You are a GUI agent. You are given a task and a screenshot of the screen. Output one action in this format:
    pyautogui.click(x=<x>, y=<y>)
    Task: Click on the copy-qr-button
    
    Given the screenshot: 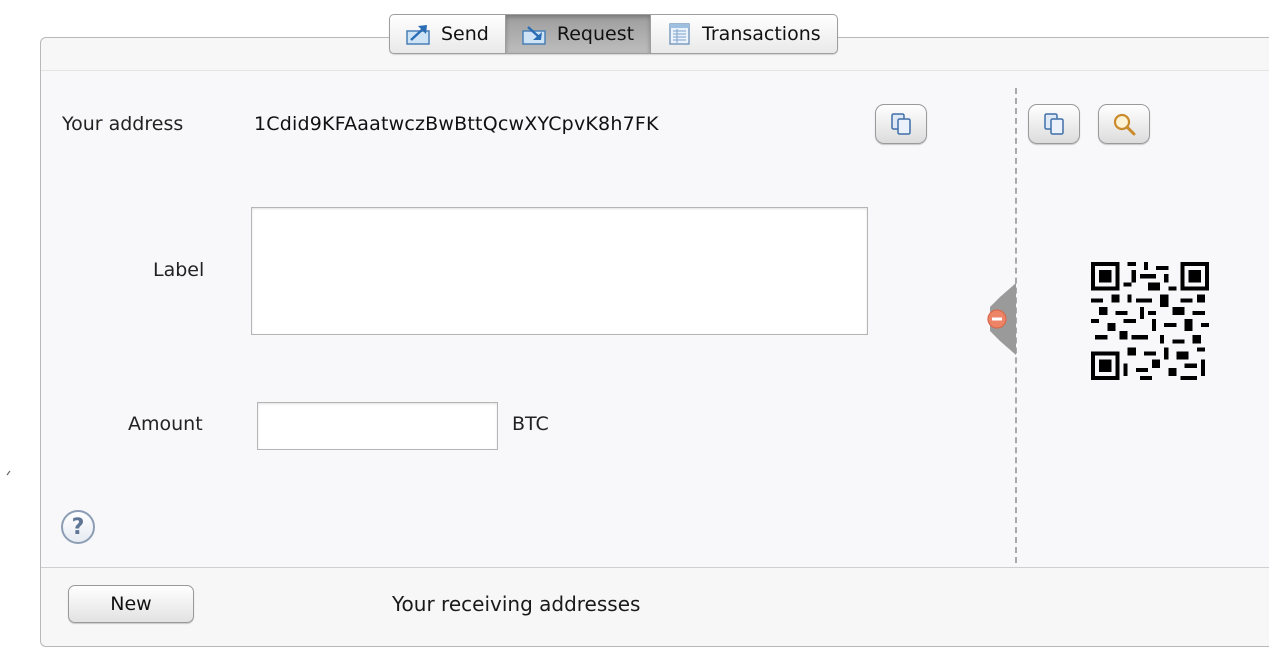 What is the action you would take?
    pyautogui.click(x=1054, y=124)
    